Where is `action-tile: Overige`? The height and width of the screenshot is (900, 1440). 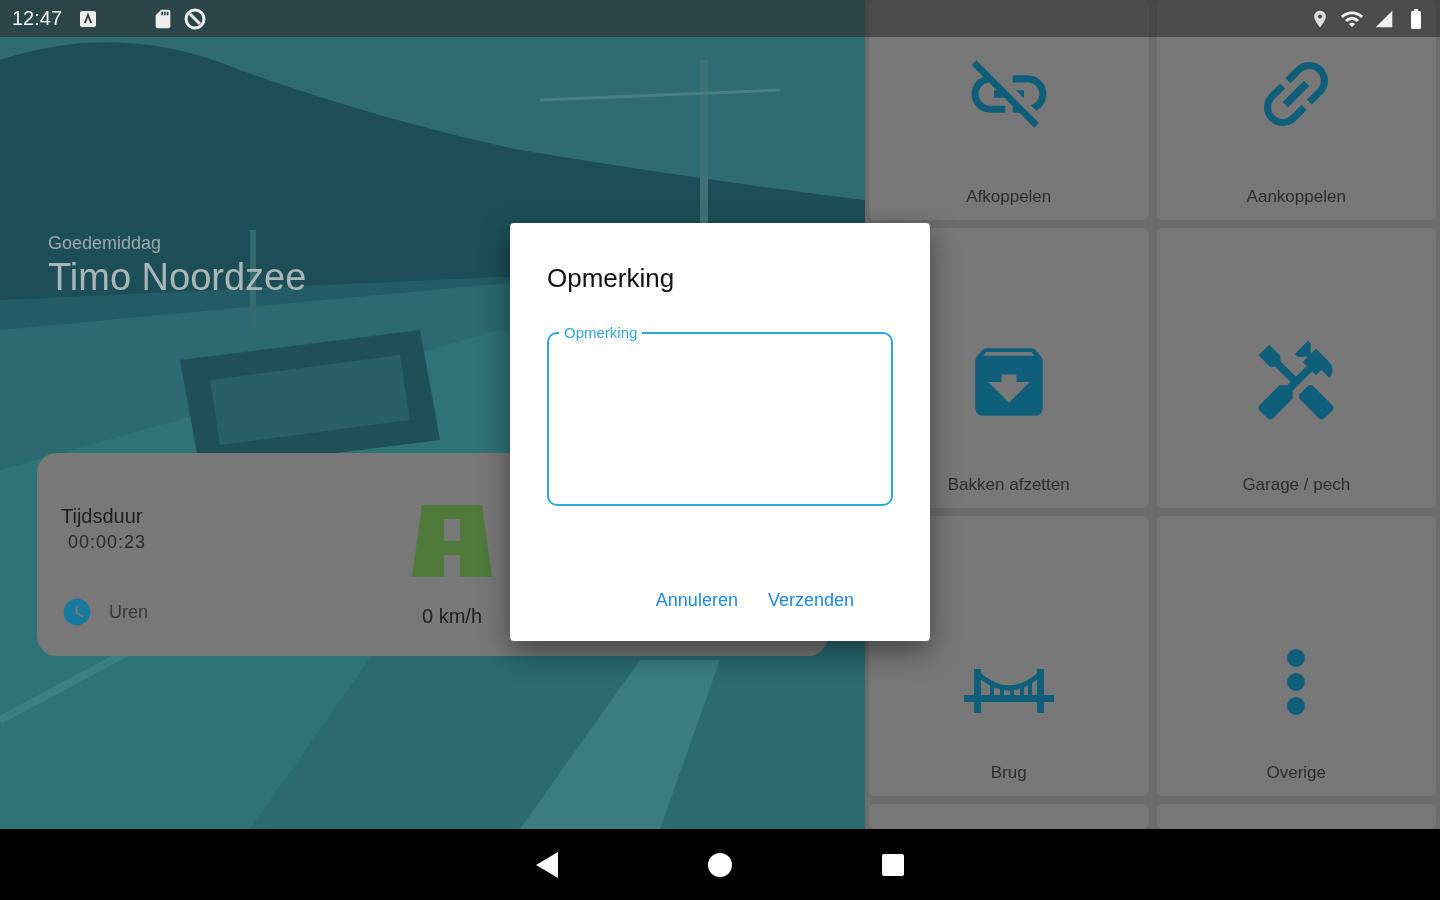
action-tile: Overige is located at coordinates (1296, 656).